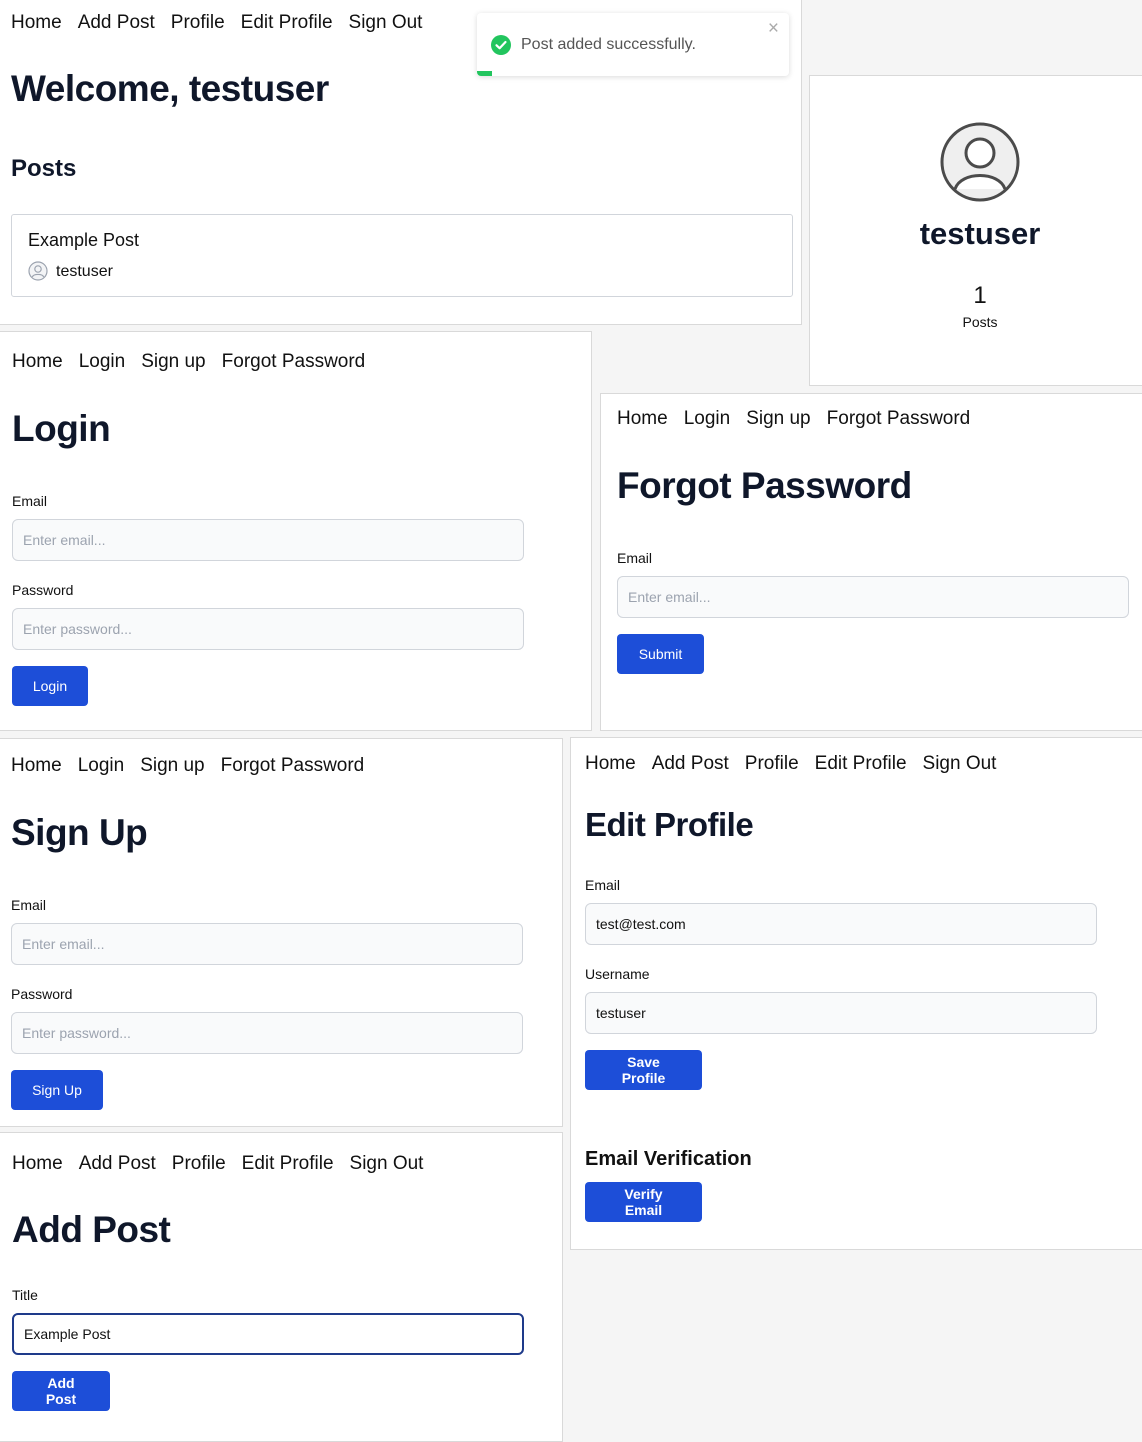 This screenshot has height=1442, width=1142. Describe the element at coordinates (38, 271) in the screenshot. I see `avatar-icon` at that location.